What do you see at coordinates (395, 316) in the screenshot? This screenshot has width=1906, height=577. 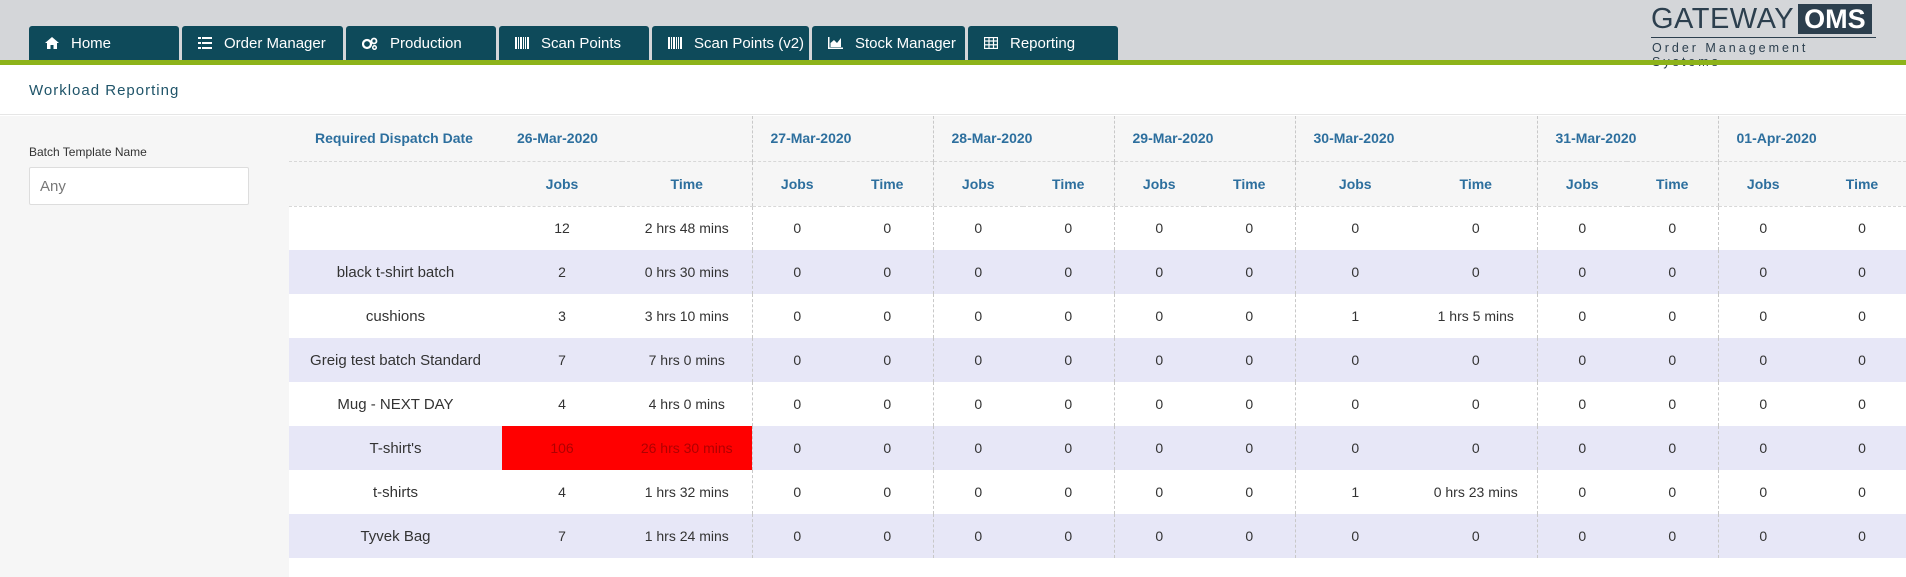 I see `batch-name-cell: cushions` at bounding box center [395, 316].